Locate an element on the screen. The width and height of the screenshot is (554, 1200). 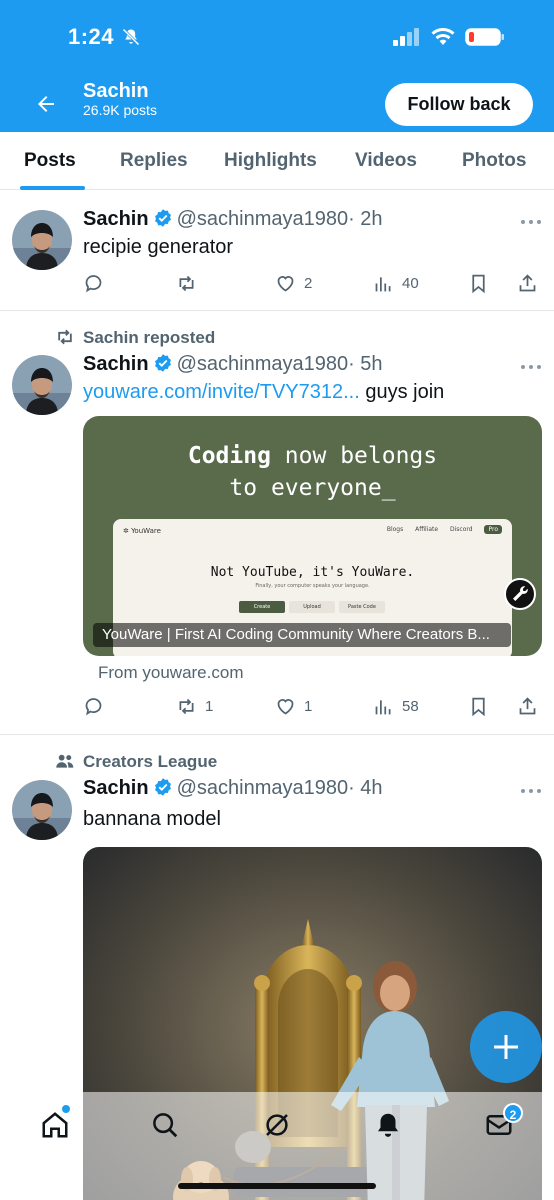
views-count: 40 is located at coordinates (410, 283).